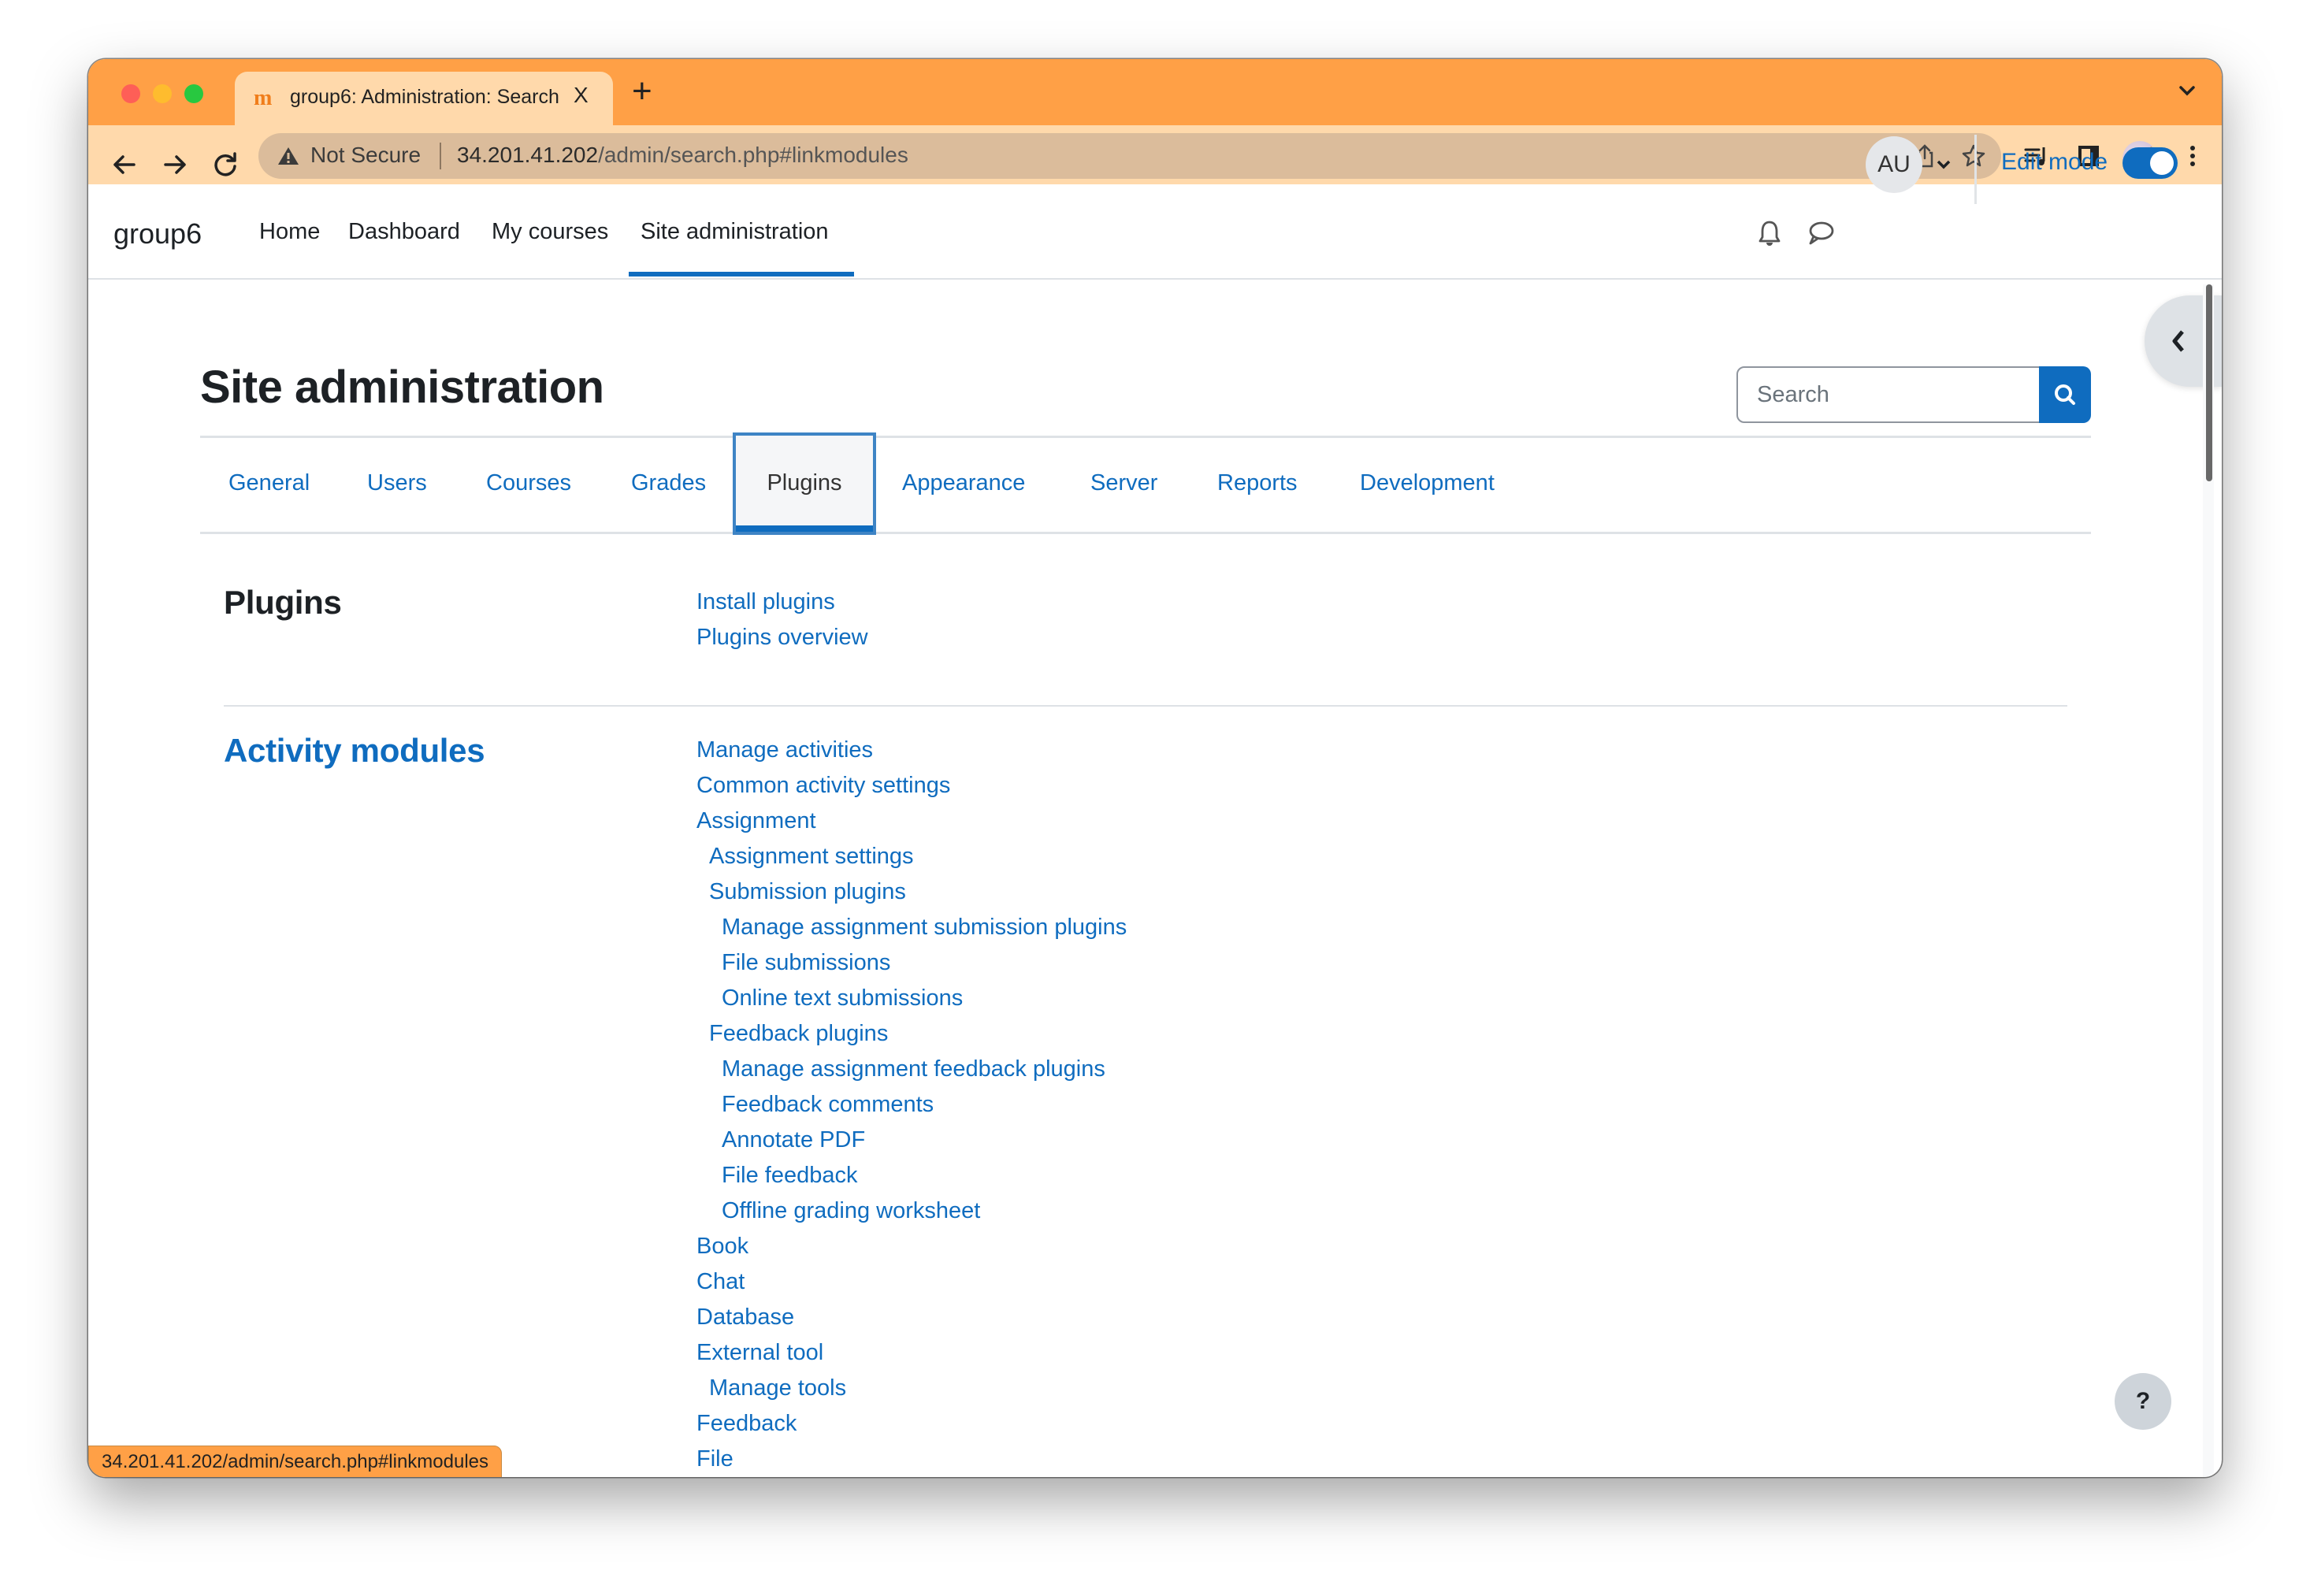 Image resolution: width=2310 pixels, height=1596 pixels. I want to click on not-secure-label: Not Secure, so click(365, 155).